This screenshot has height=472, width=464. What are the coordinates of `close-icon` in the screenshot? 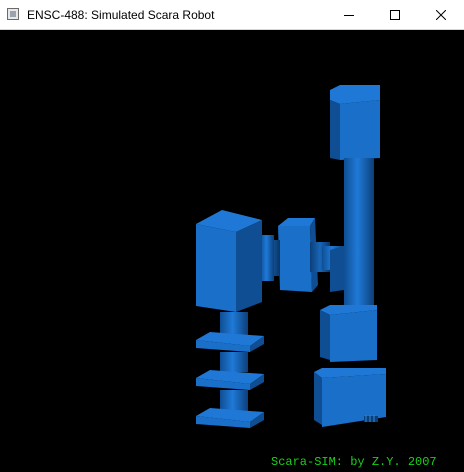 It's located at (441, 15).